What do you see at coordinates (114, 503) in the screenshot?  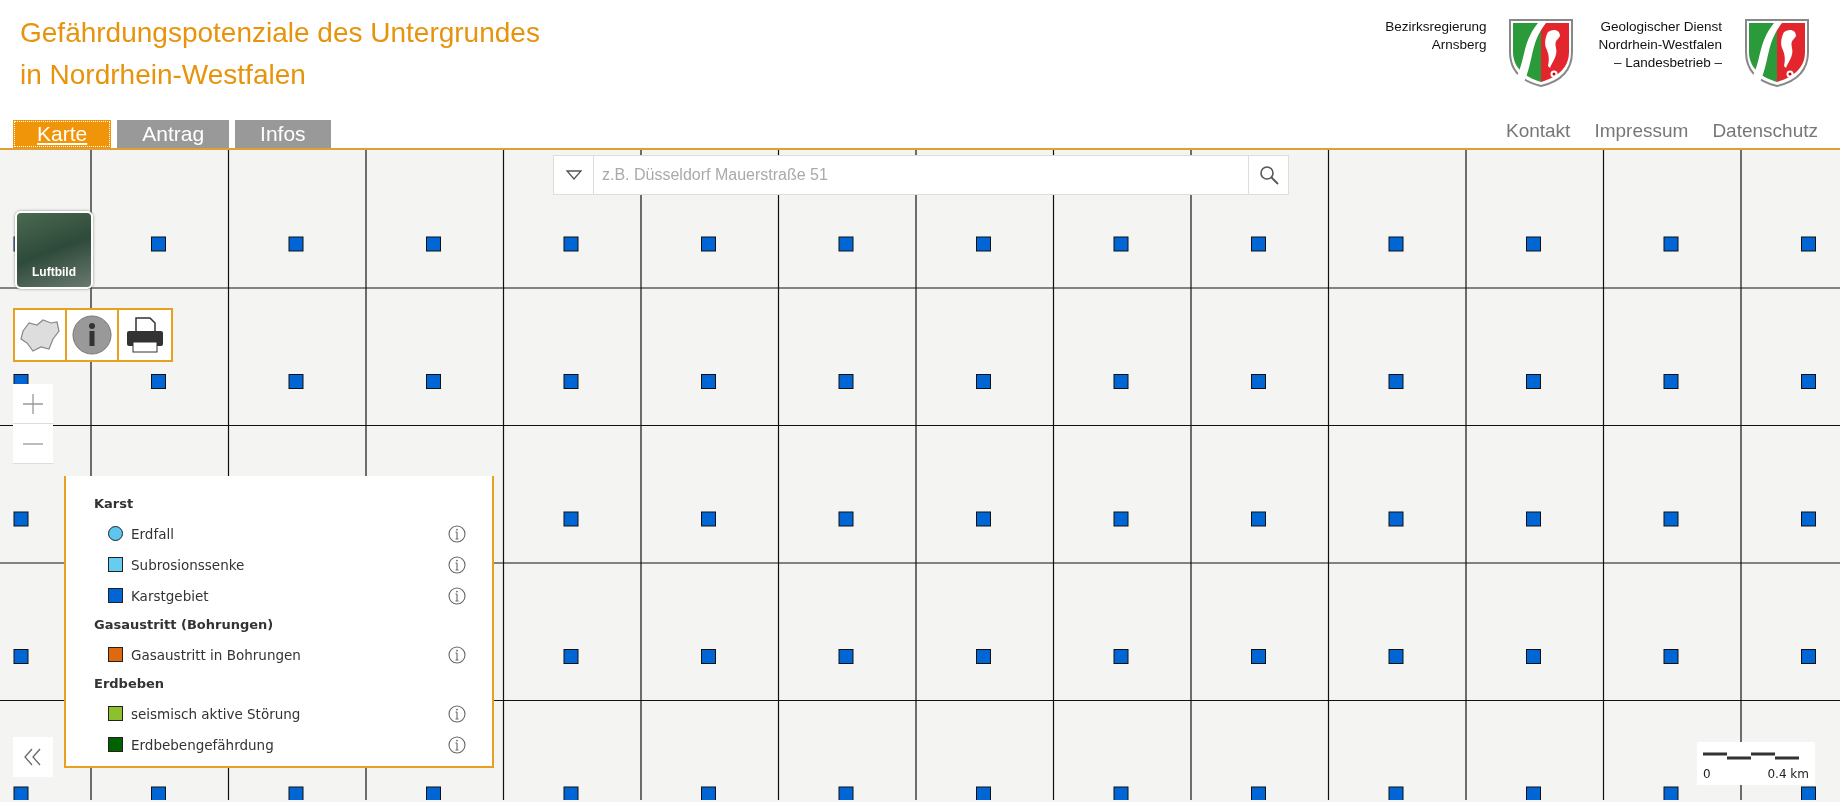 I see `legend-group-title: Karst` at bounding box center [114, 503].